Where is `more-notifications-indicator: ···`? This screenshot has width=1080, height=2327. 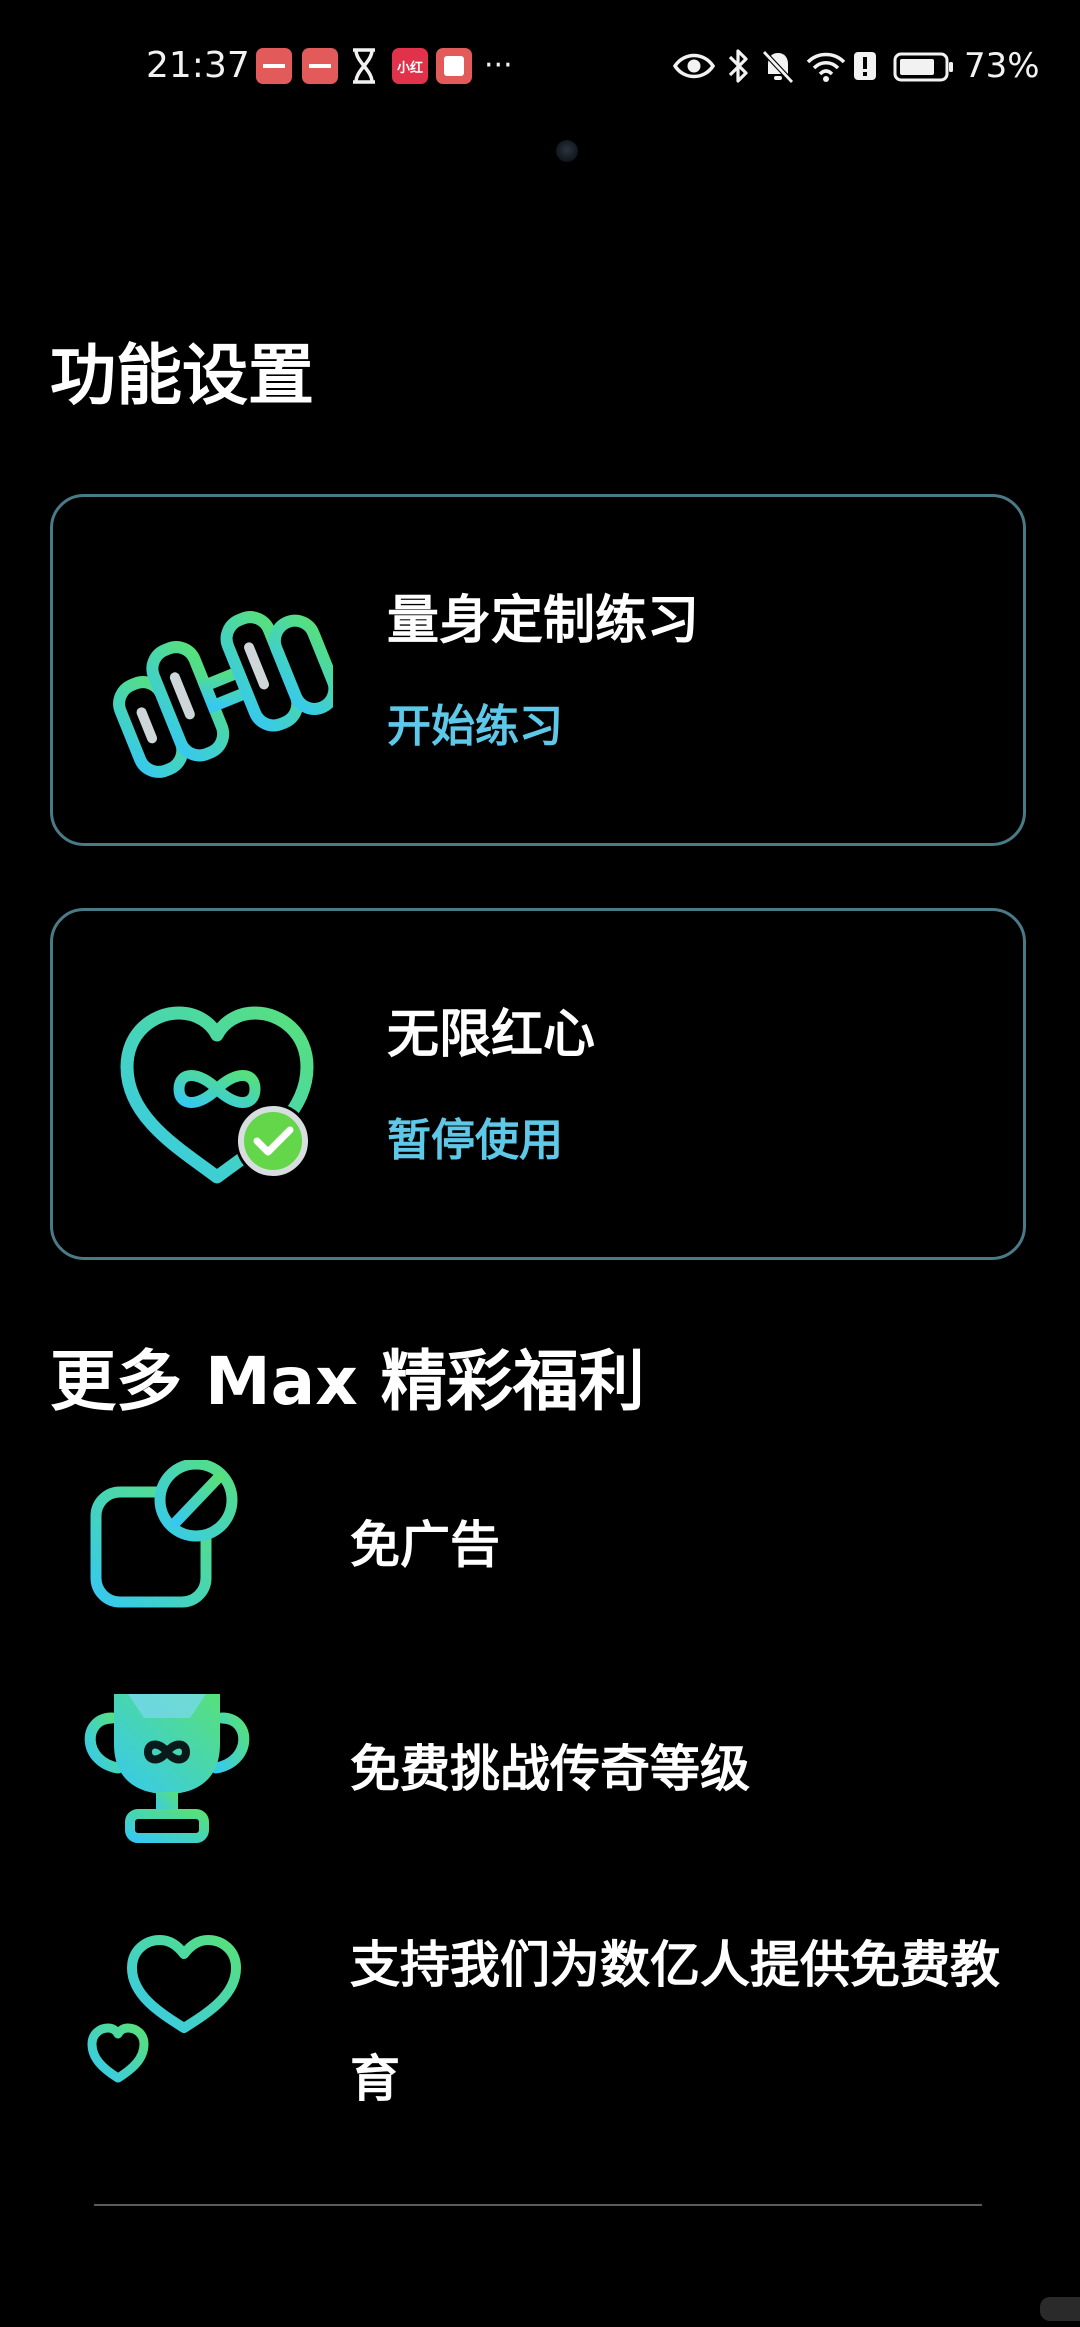 more-notifications-indicator: ··· is located at coordinates (498, 65).